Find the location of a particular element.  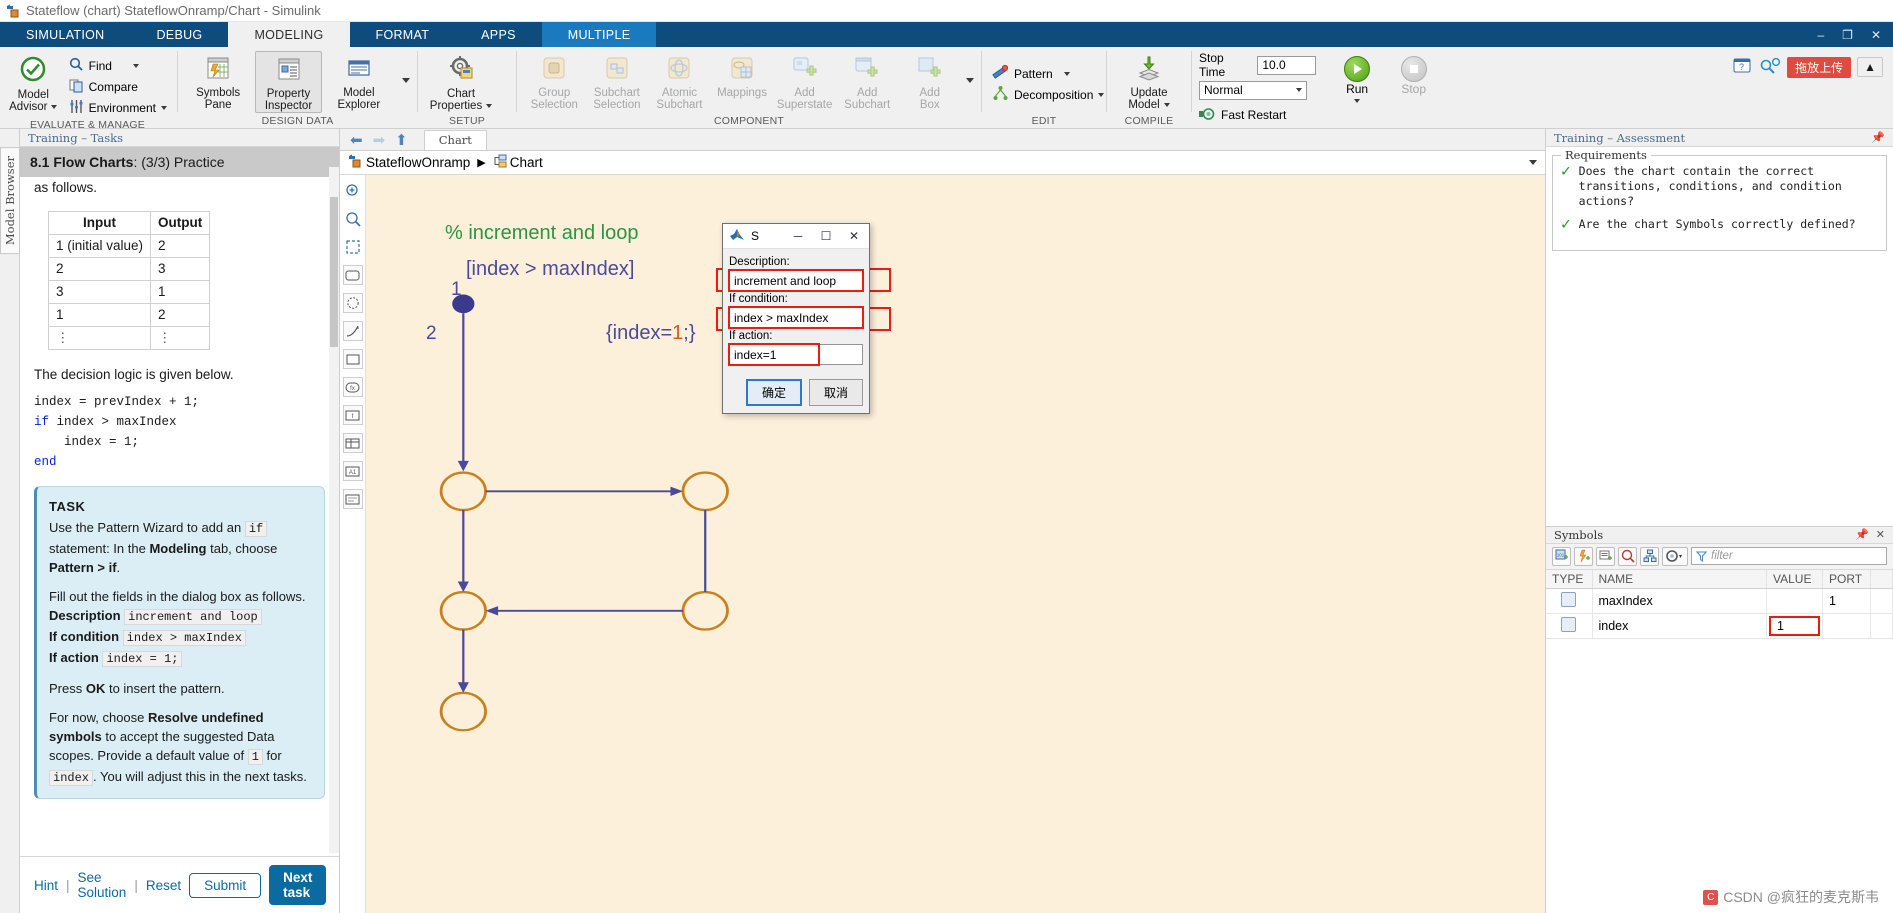

table-row: maxIndex 1 is located at coordinates (1719, 601).